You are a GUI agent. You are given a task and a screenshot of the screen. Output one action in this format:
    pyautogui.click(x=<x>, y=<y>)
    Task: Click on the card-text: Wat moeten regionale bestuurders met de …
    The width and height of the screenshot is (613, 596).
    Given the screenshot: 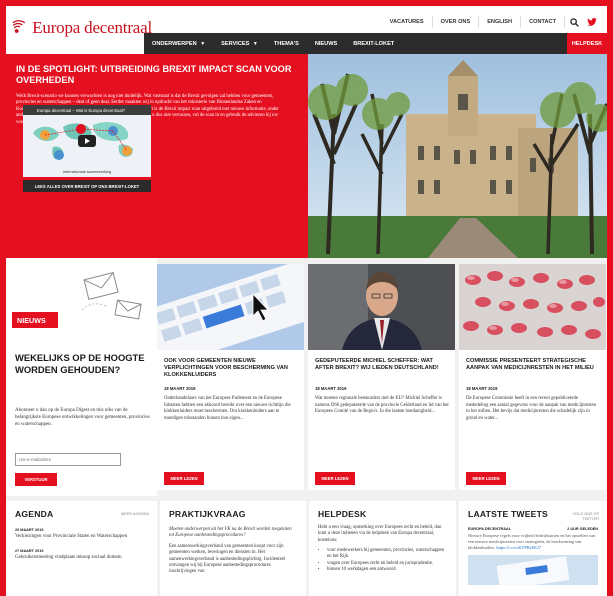 What is the action you would take?
    pyautogui.click(x=382, y=405)
    